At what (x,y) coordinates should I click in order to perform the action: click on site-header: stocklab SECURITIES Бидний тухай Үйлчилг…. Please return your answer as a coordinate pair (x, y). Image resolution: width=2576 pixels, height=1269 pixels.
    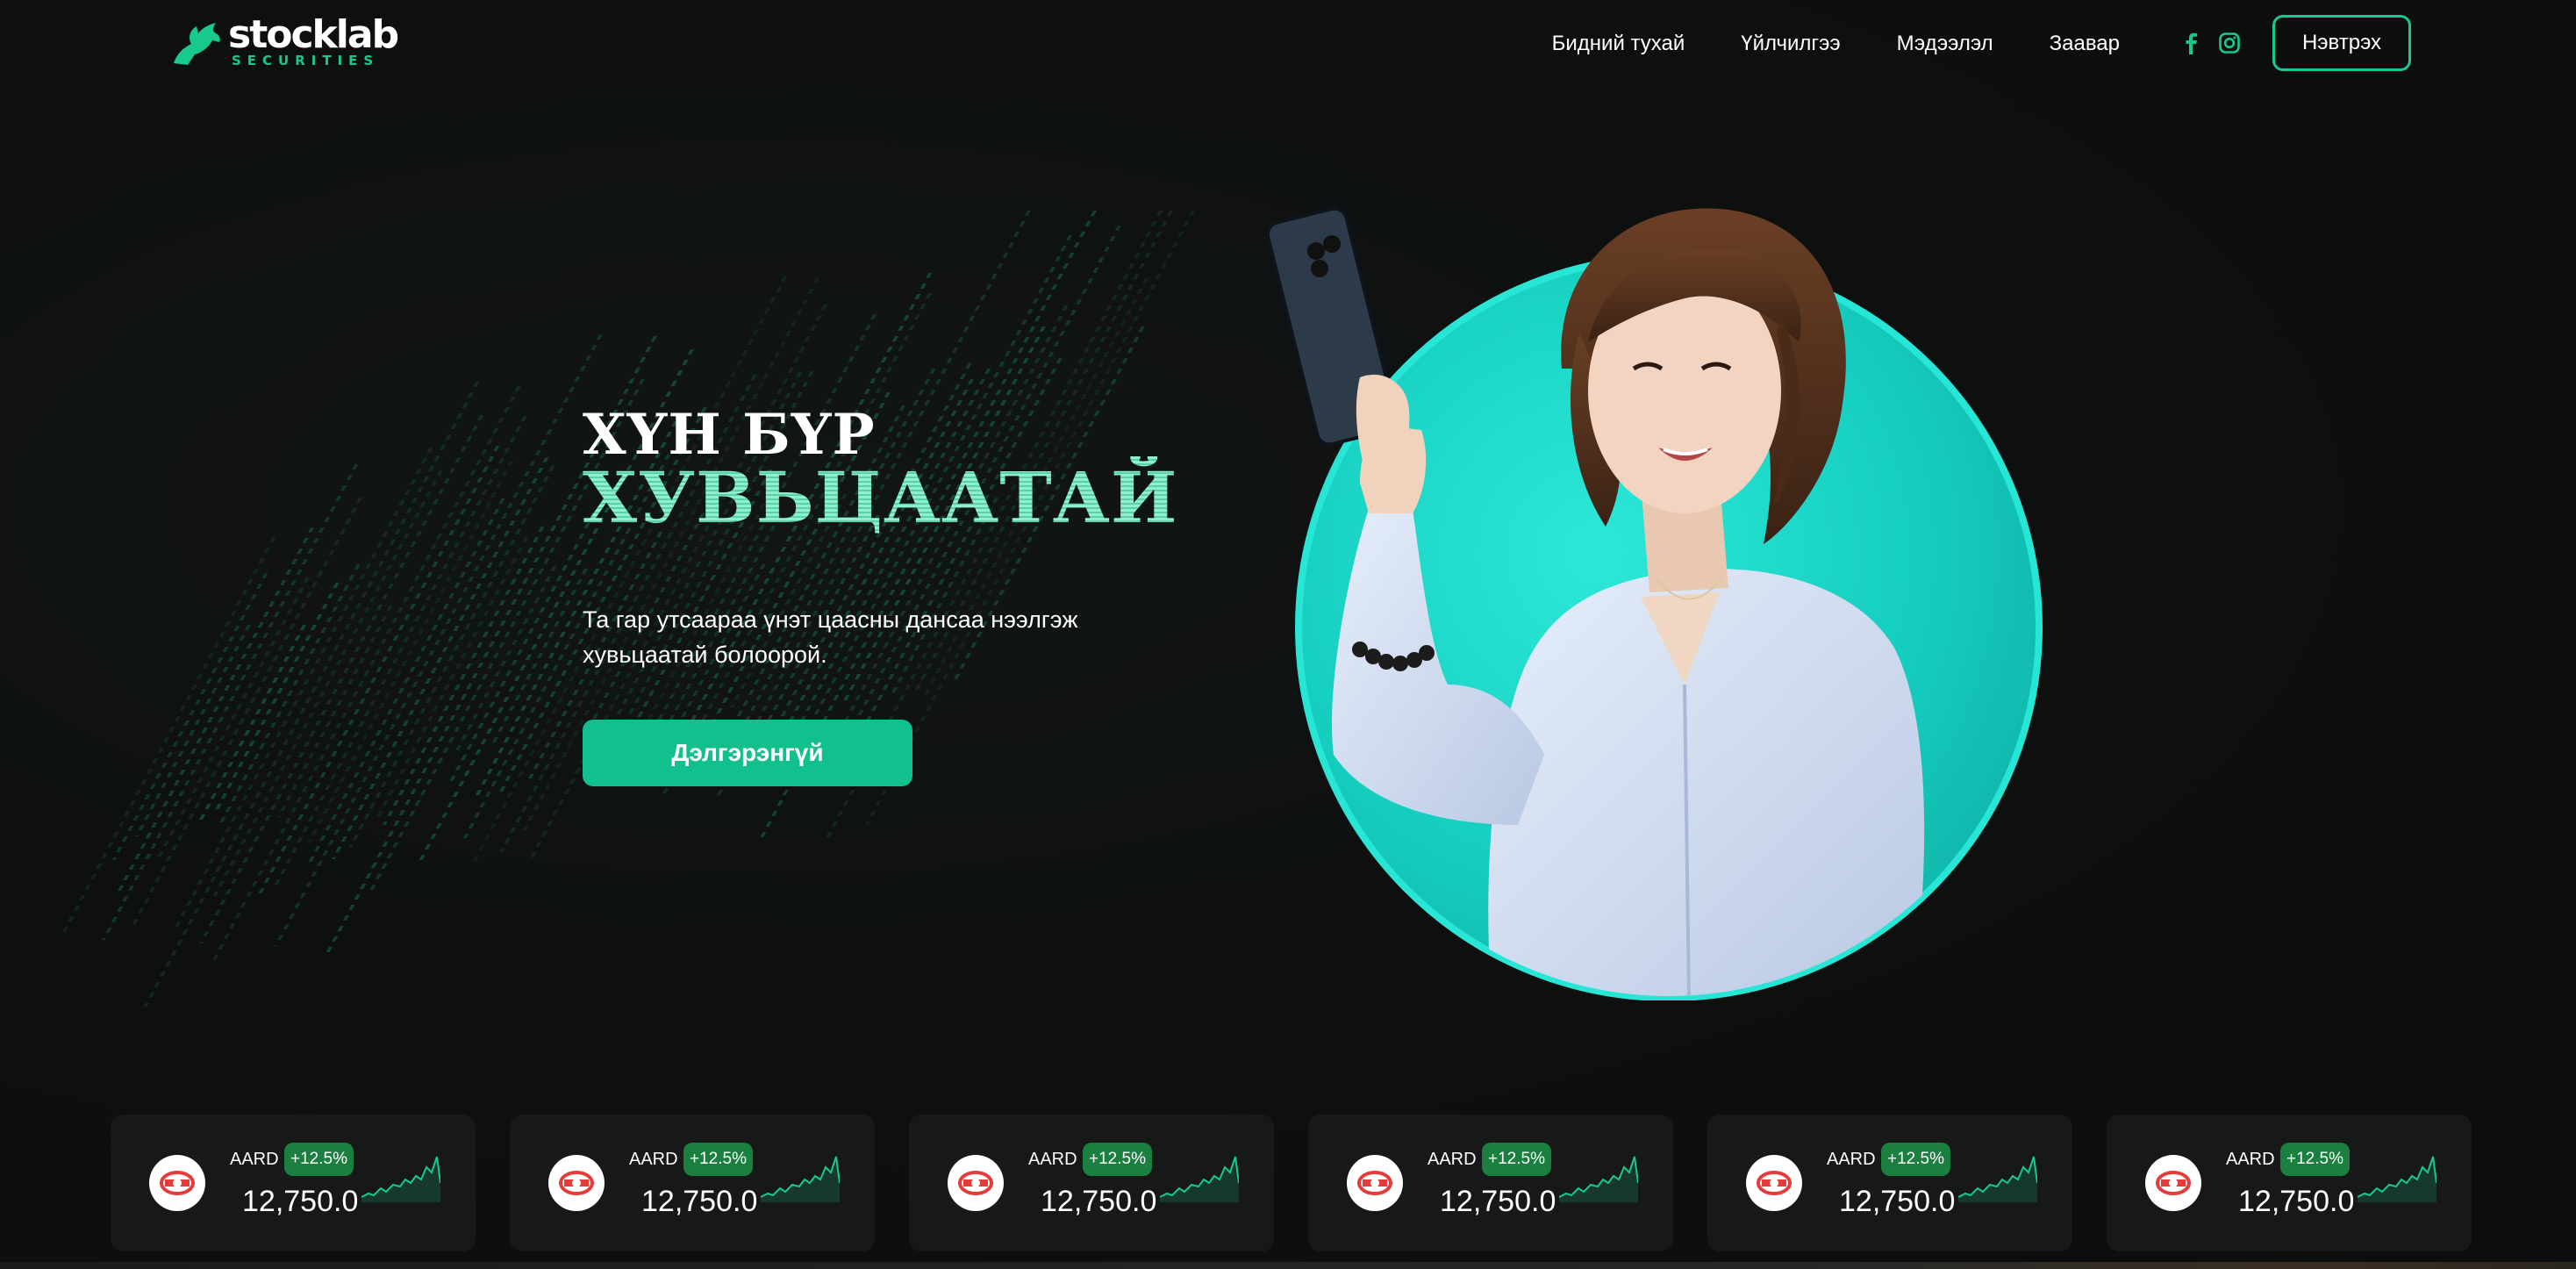
    Looking at the image, I should click on (1288, 44).